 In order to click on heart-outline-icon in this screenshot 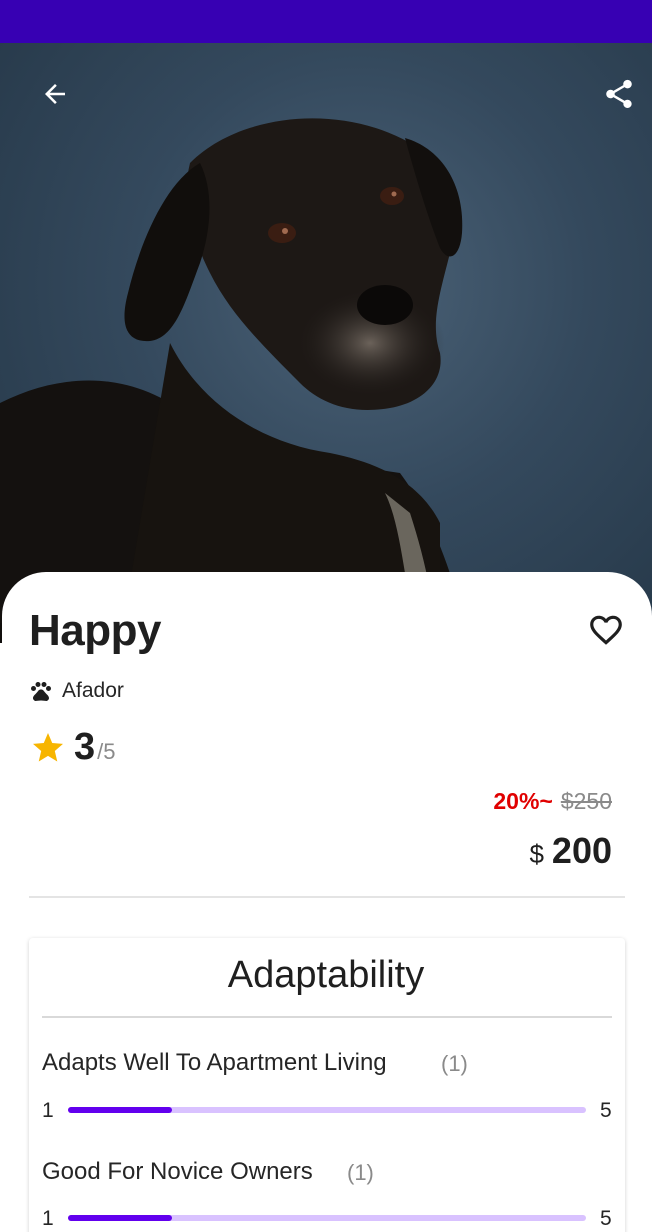, I will do `click(606, 630)`.